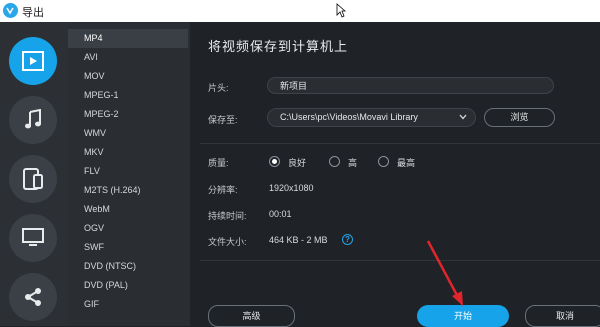 The height and width of the screenshot is (327, 600). I want to click on quality-option-good-label: 良好, so click(297, 163).